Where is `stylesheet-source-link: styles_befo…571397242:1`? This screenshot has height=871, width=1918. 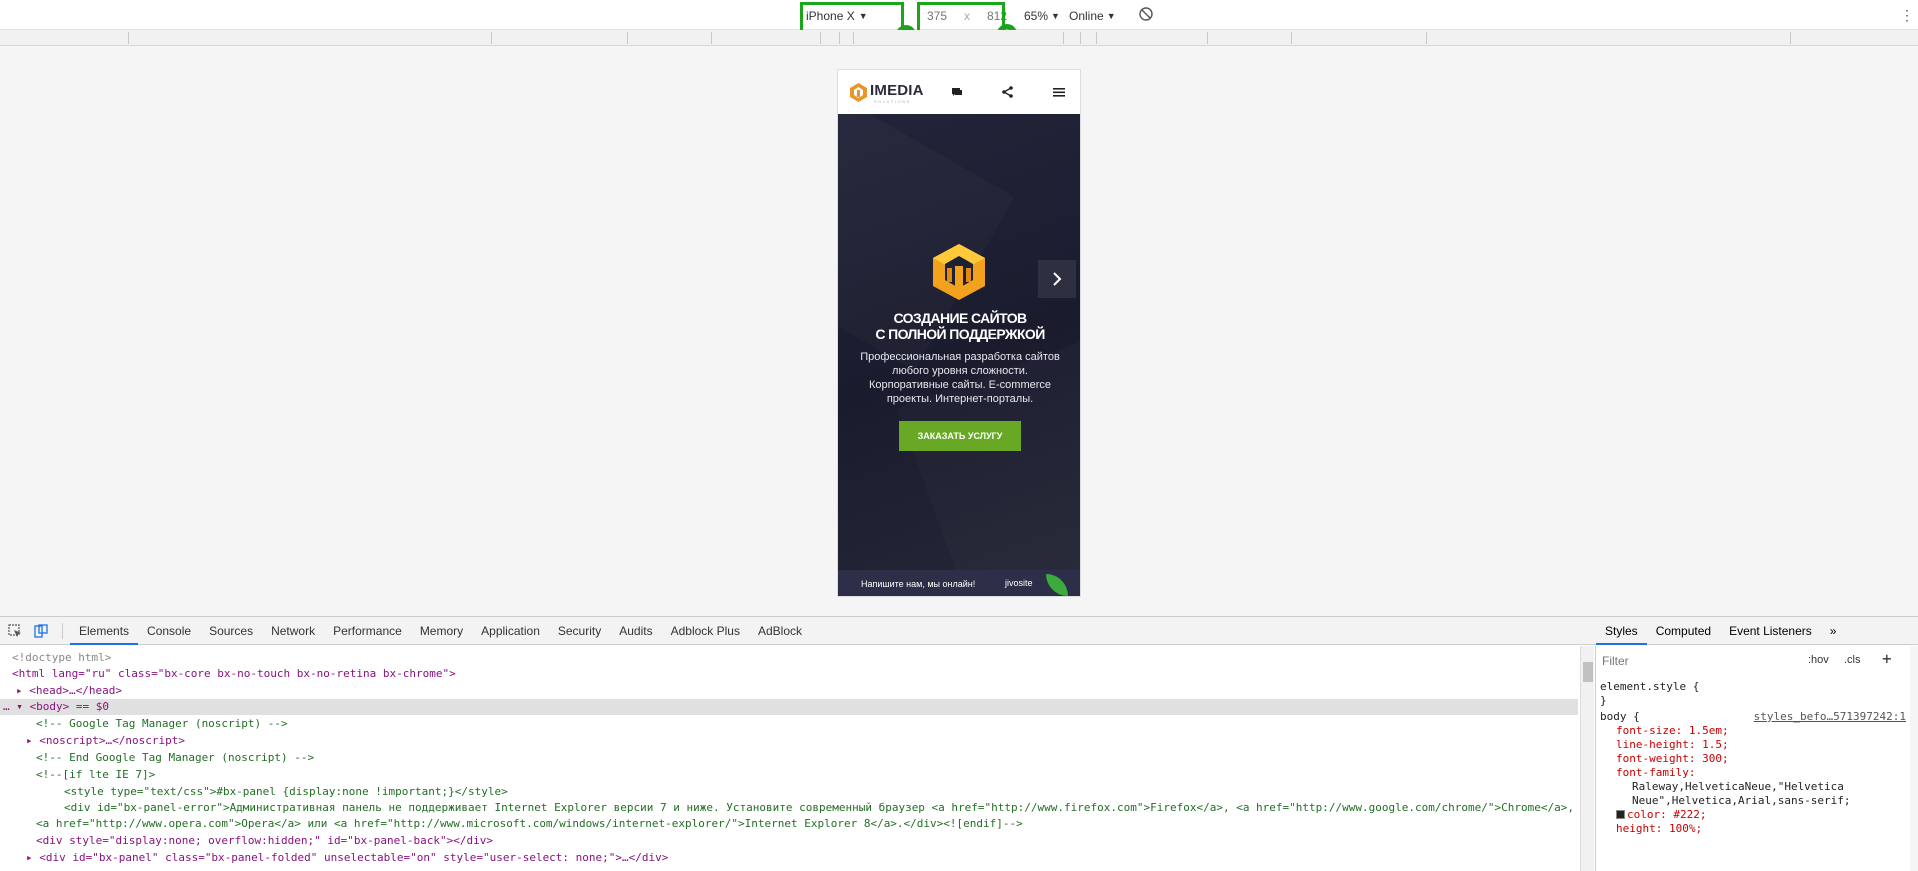
stylesheet-source-link: styles_befo…571397242:1 is located at coordinates (1830, 717).